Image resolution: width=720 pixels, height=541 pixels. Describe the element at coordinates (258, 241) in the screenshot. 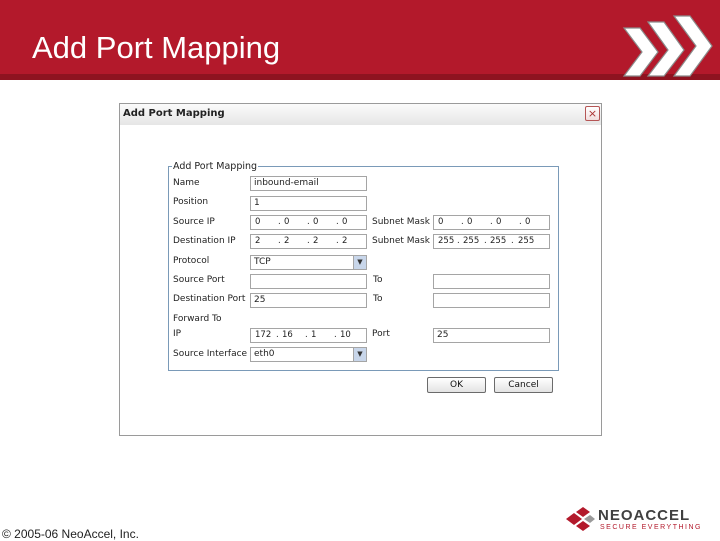

I see `destination-ip-octet-1: 2` at that location.